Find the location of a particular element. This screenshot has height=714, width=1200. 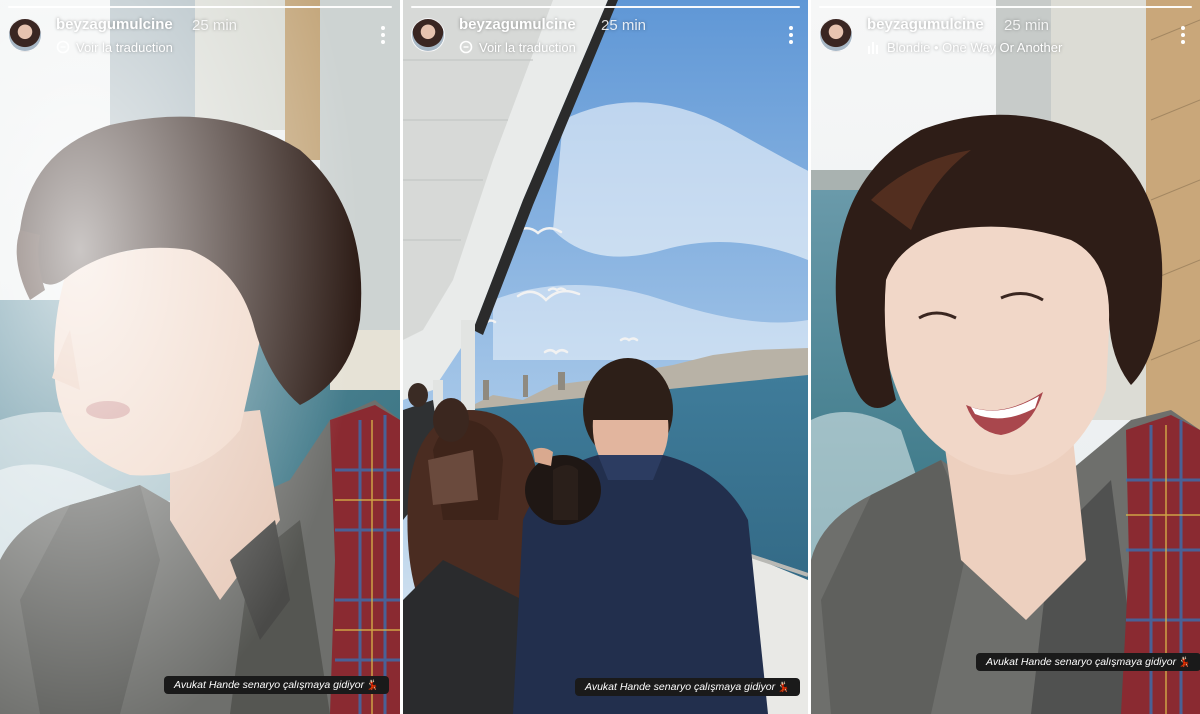

music-bars-icon is located at coordinates (873, 48).